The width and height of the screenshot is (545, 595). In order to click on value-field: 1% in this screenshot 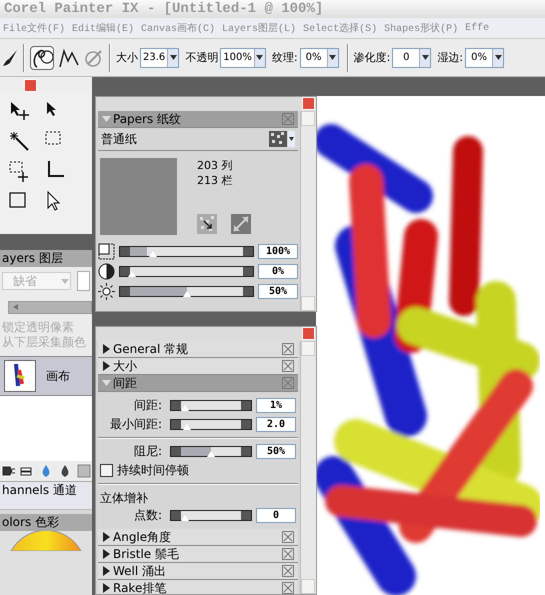, I will do `click(276, 405)`.